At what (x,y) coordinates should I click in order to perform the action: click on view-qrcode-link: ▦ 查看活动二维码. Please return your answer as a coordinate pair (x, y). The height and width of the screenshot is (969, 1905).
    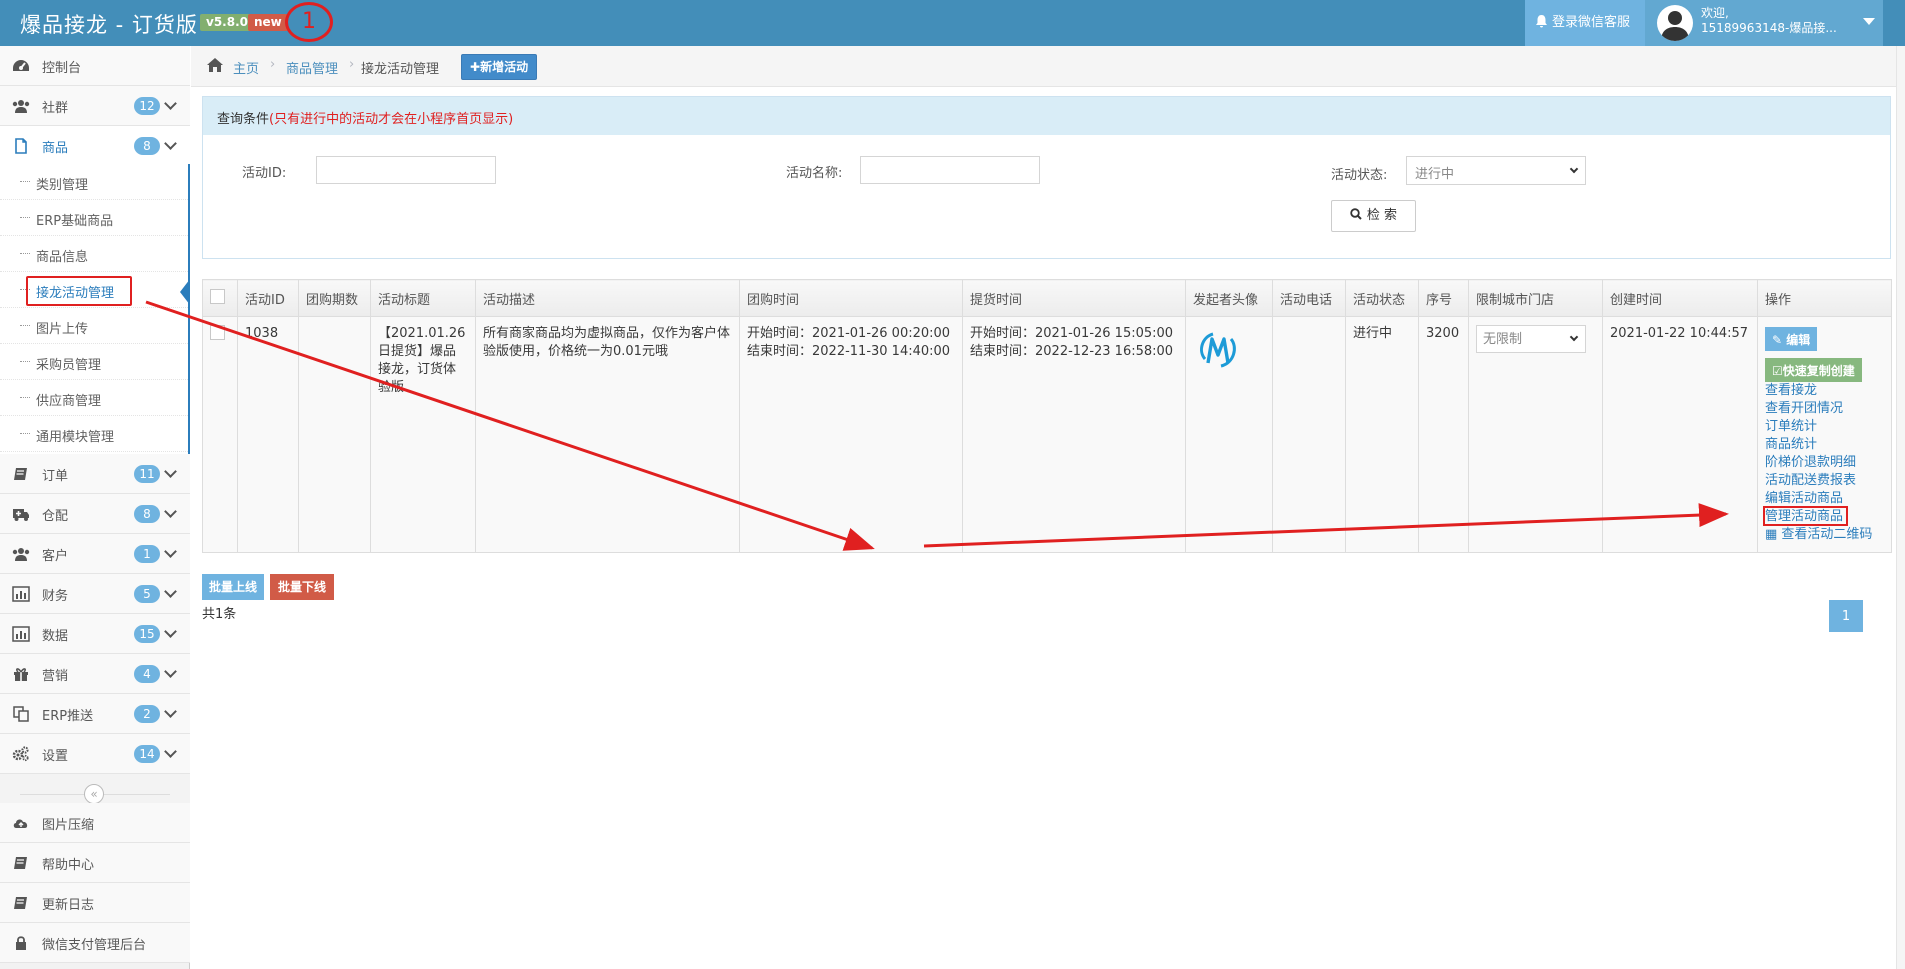
    Looking at the image, I should click on (1824, 535).